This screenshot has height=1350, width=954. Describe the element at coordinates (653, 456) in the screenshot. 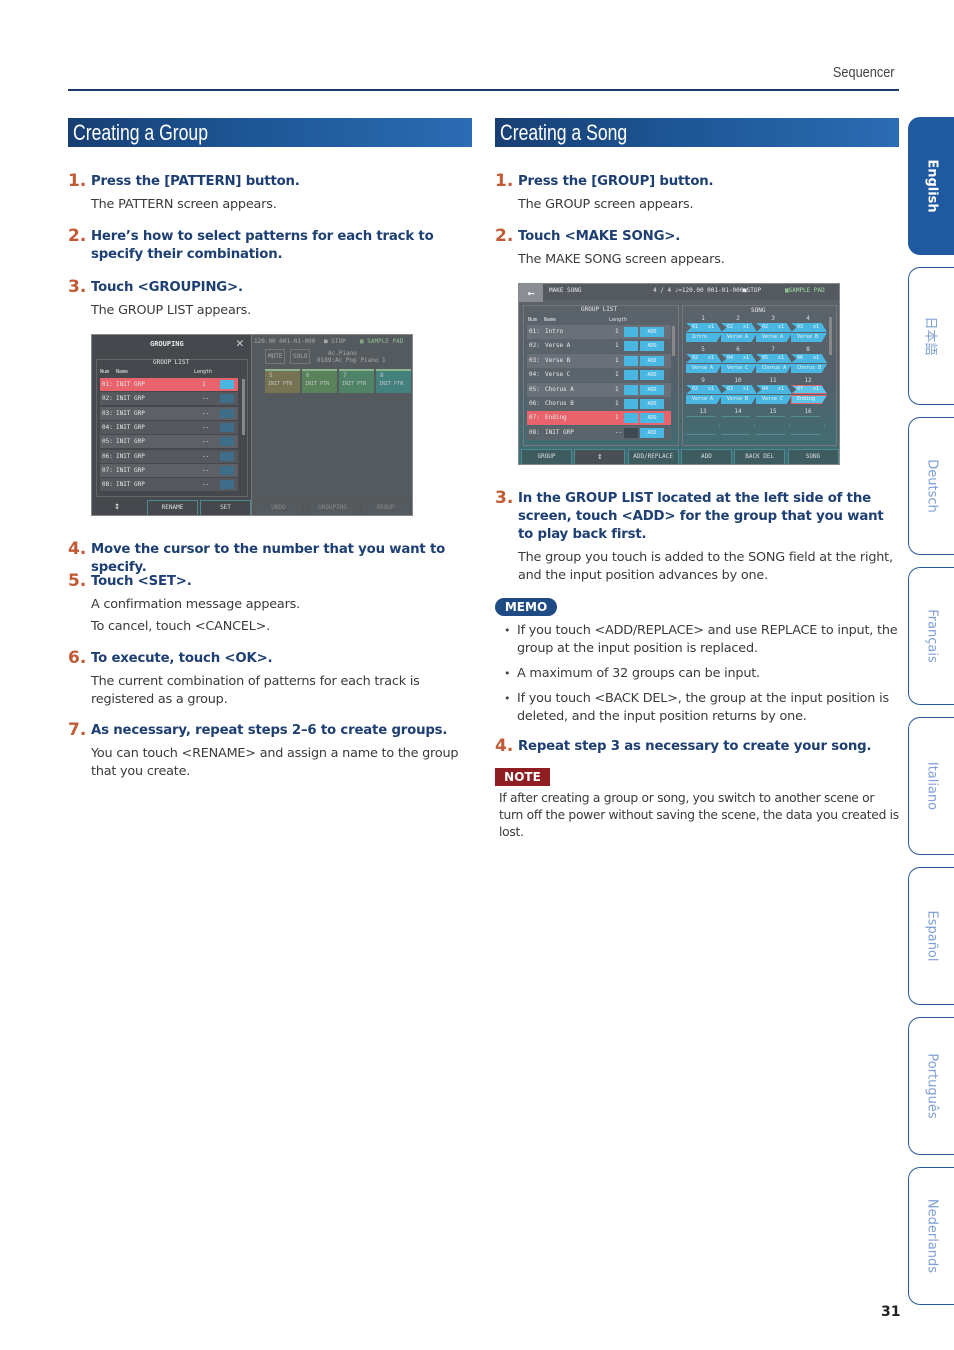

I see `button-add-replace: ADD/REPLACE` at that location.